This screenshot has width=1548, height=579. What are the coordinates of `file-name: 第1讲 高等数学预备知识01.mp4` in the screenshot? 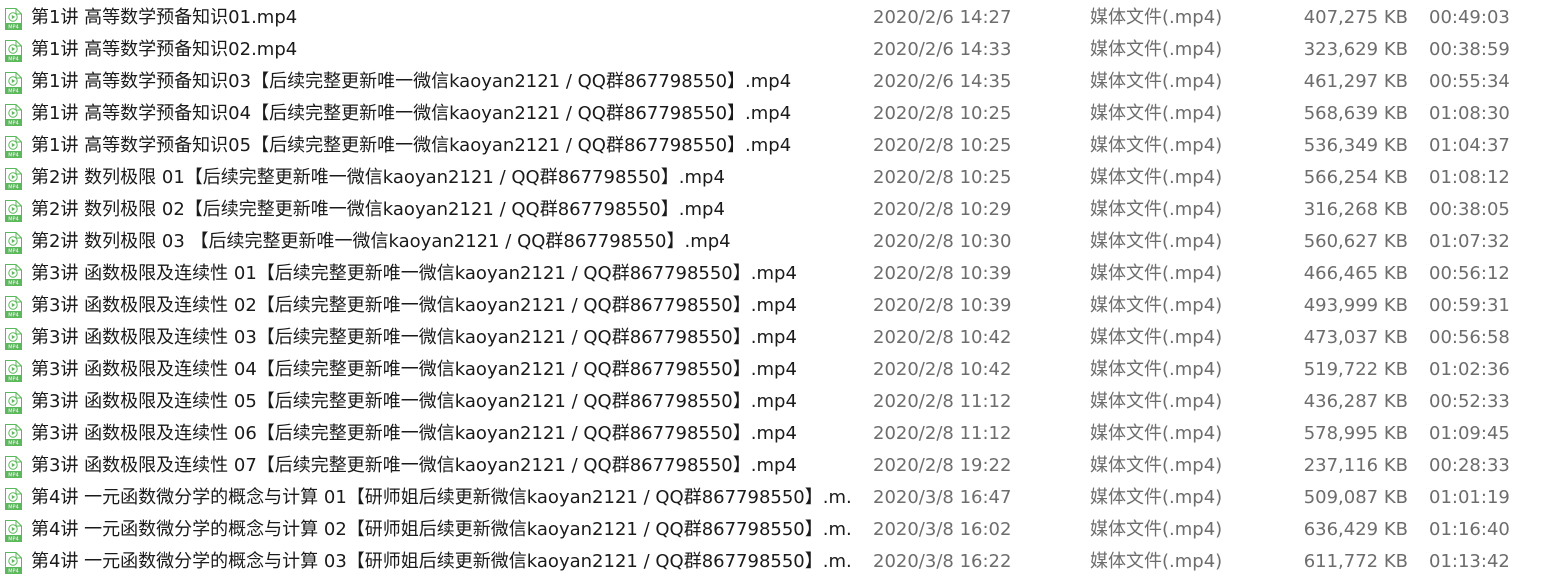 It's located at (164, 17).